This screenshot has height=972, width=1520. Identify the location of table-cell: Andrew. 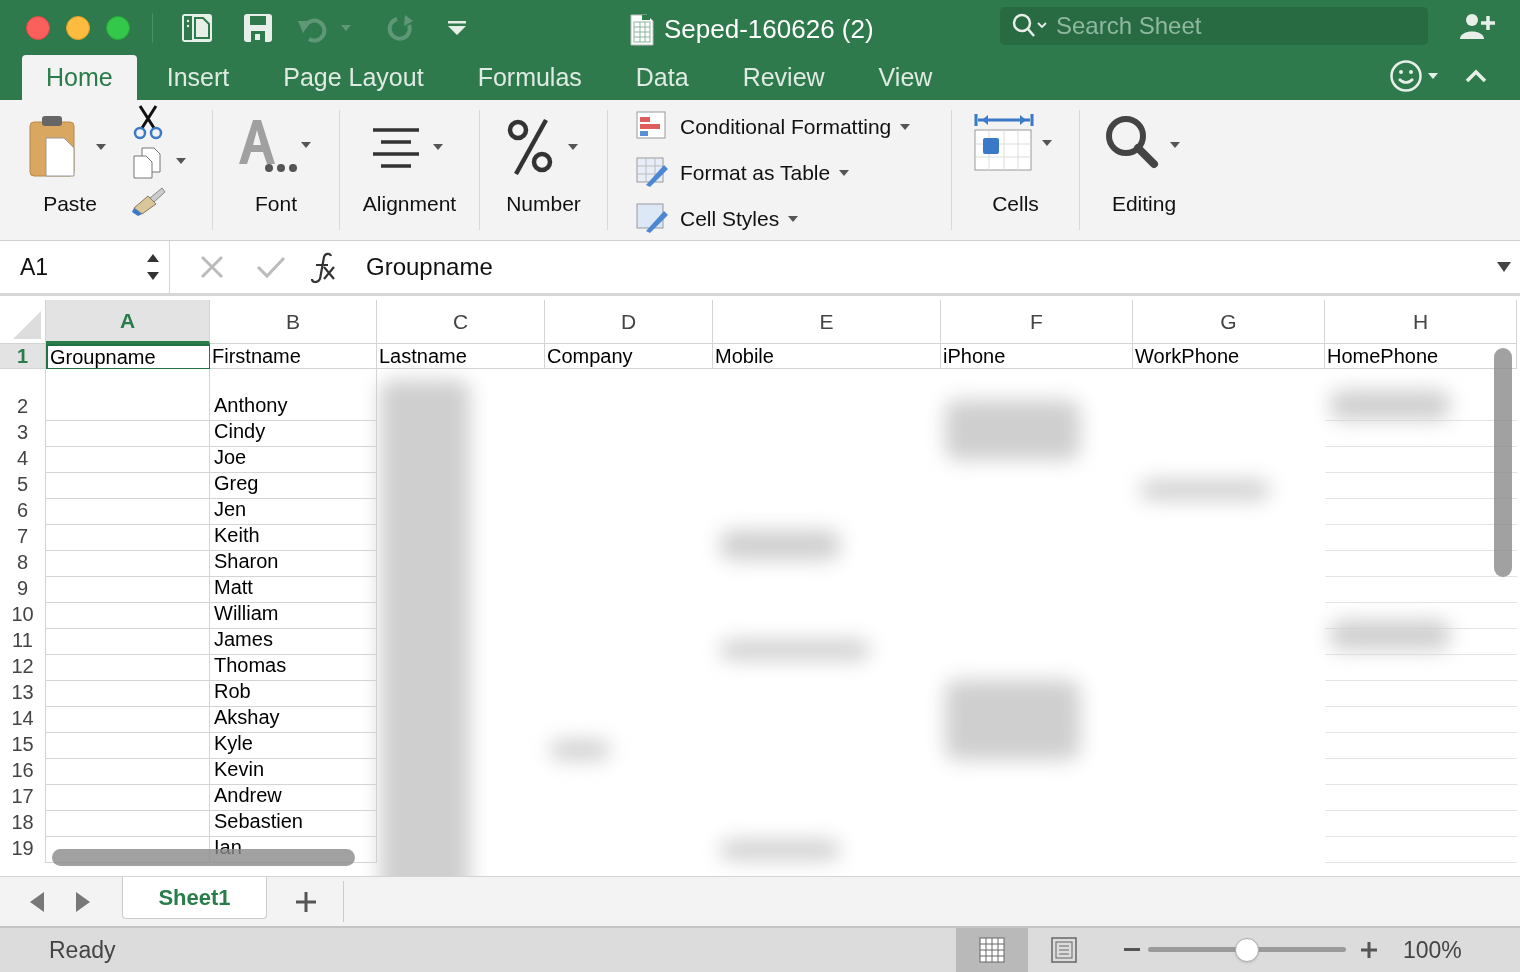
(293, 798).